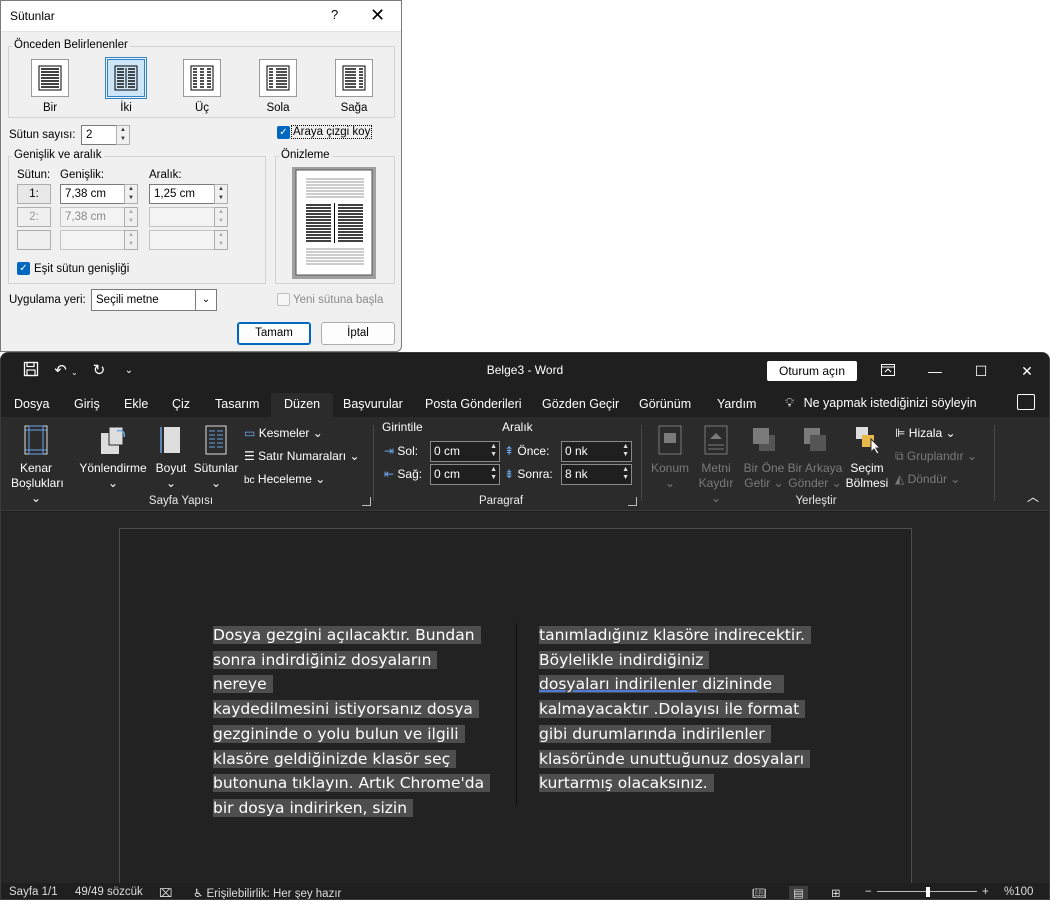  Describe the element at coordinates (354, 78) in the screenshot. I see `preset-right` at that location.